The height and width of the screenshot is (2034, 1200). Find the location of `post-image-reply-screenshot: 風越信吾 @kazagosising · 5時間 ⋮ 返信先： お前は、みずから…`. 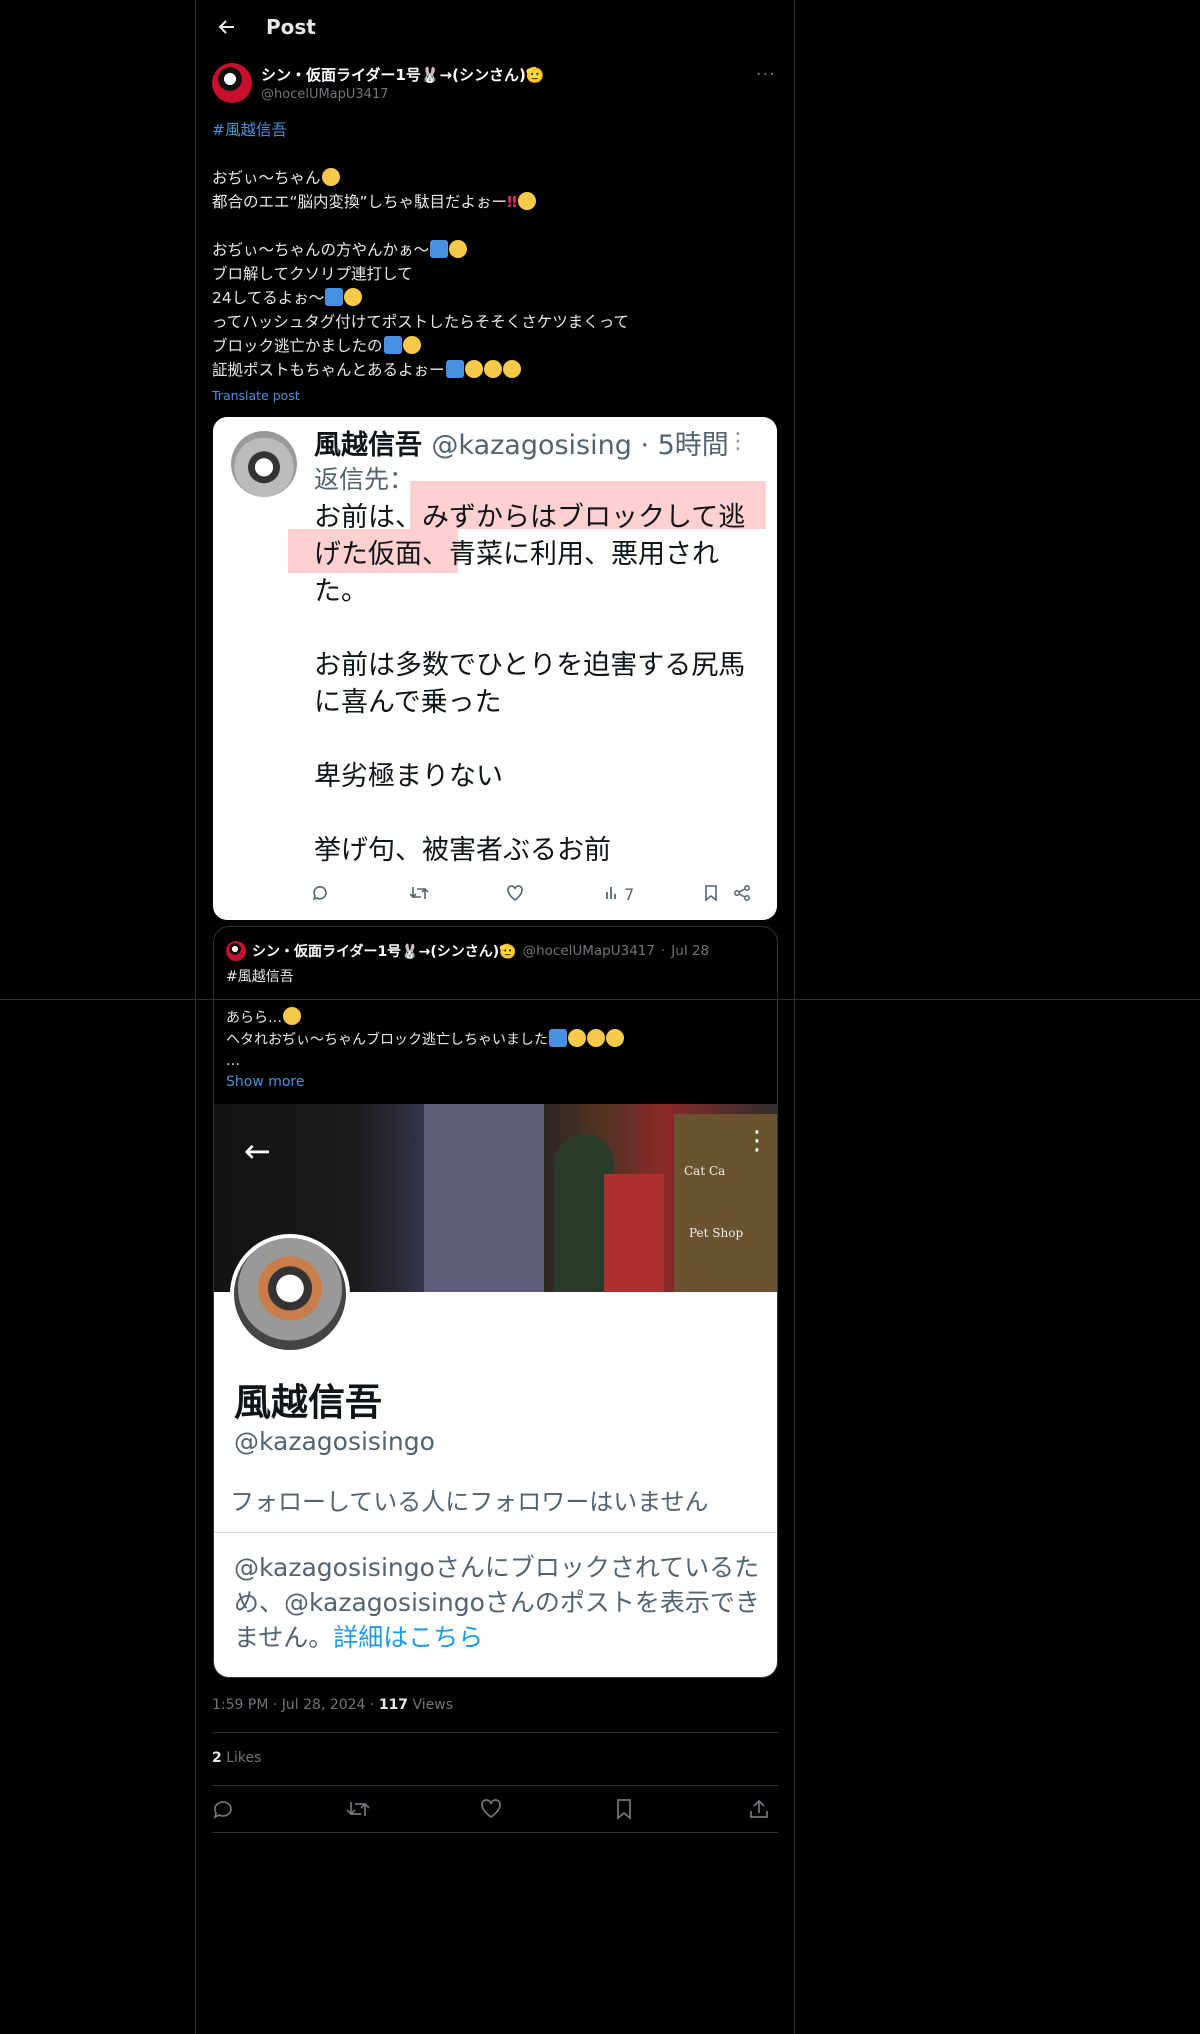

post-image-reply-screenshot: 風越信吾 @kazagosising · 5時間 ⋮ 返信先： お前は、みずから… is located at coordinates (495, 668).